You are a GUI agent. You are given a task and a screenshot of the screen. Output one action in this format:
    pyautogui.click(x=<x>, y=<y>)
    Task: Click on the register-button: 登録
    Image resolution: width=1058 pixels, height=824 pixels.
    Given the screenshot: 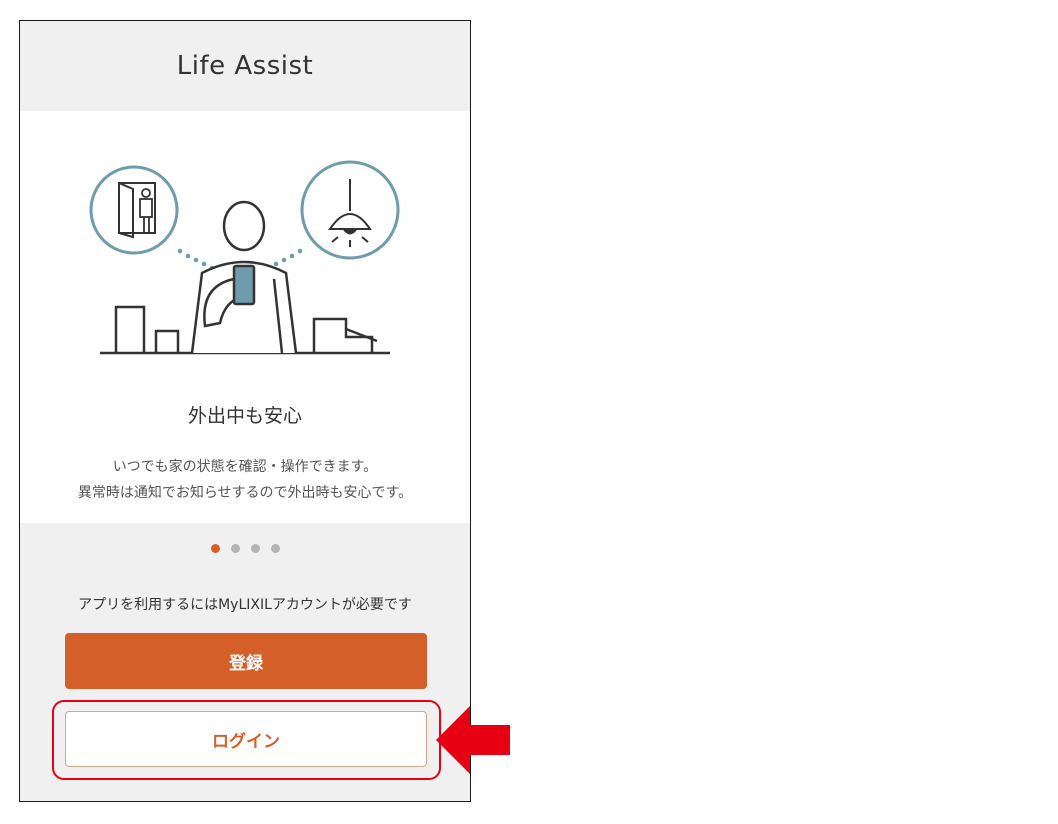 What is the action you would take?
    pyautogui.click(x=246, y=661)
    